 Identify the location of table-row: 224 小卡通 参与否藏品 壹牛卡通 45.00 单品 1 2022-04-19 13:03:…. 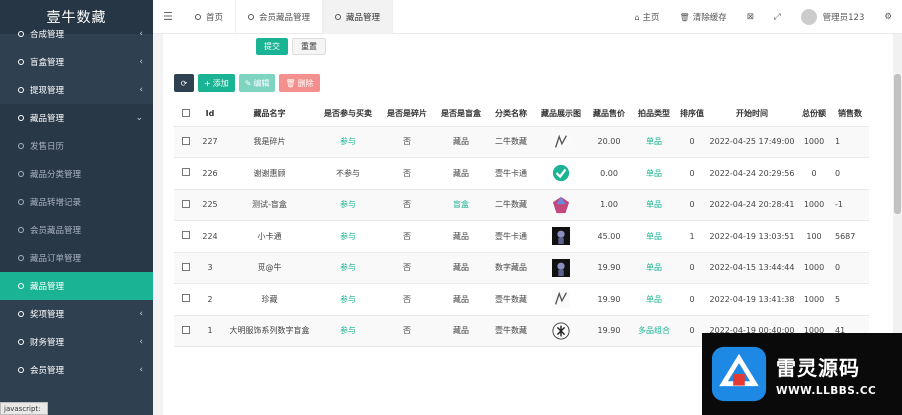
(521, 236).